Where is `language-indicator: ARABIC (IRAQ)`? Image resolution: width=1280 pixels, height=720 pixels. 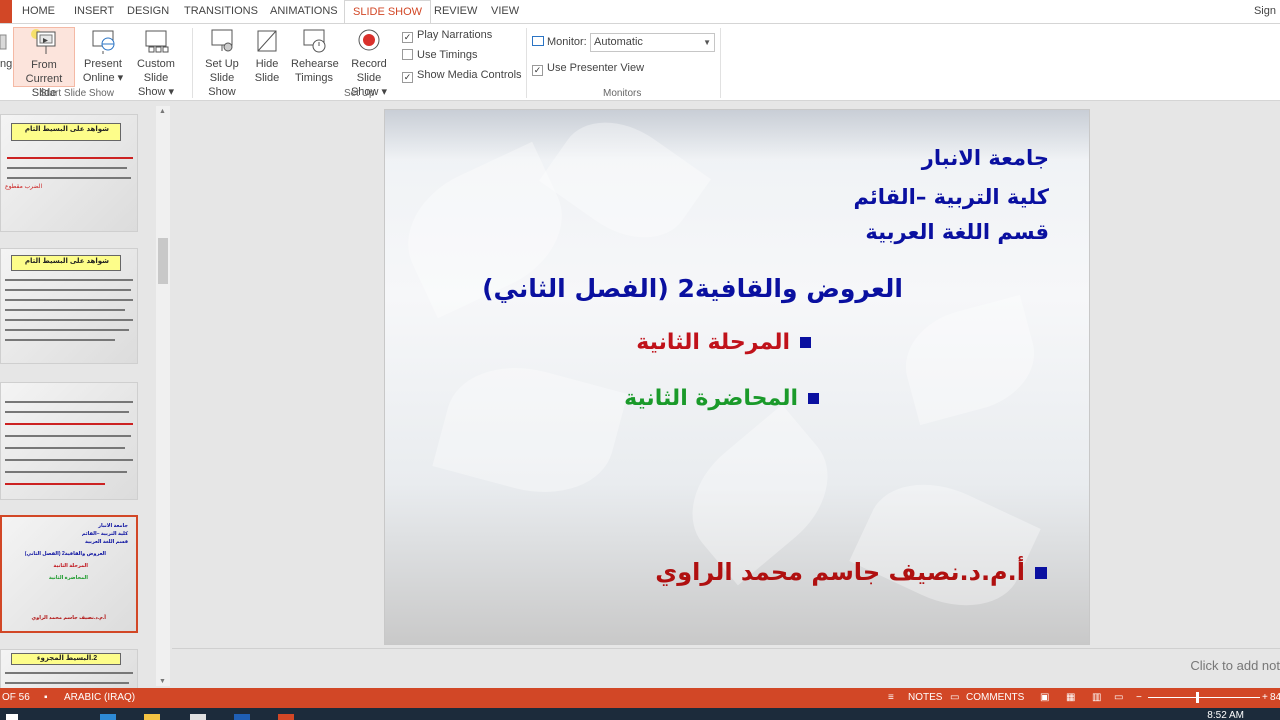
language-indicator: ARABIC (IRAQ) is located at coordinates (99, 698).